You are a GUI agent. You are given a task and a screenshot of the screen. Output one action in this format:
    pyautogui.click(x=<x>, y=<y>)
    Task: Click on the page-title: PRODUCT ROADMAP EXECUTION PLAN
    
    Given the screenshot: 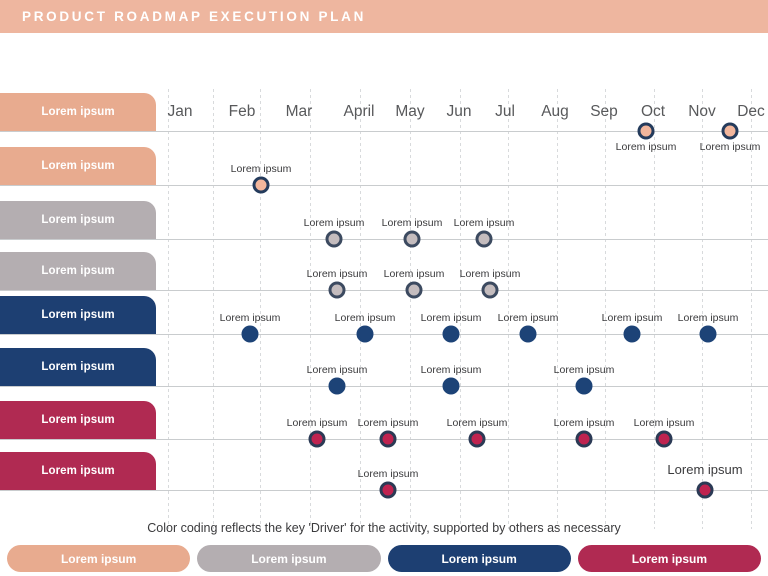 What is the action you would take?
    pyautogui.click(x=194, y=16)
    